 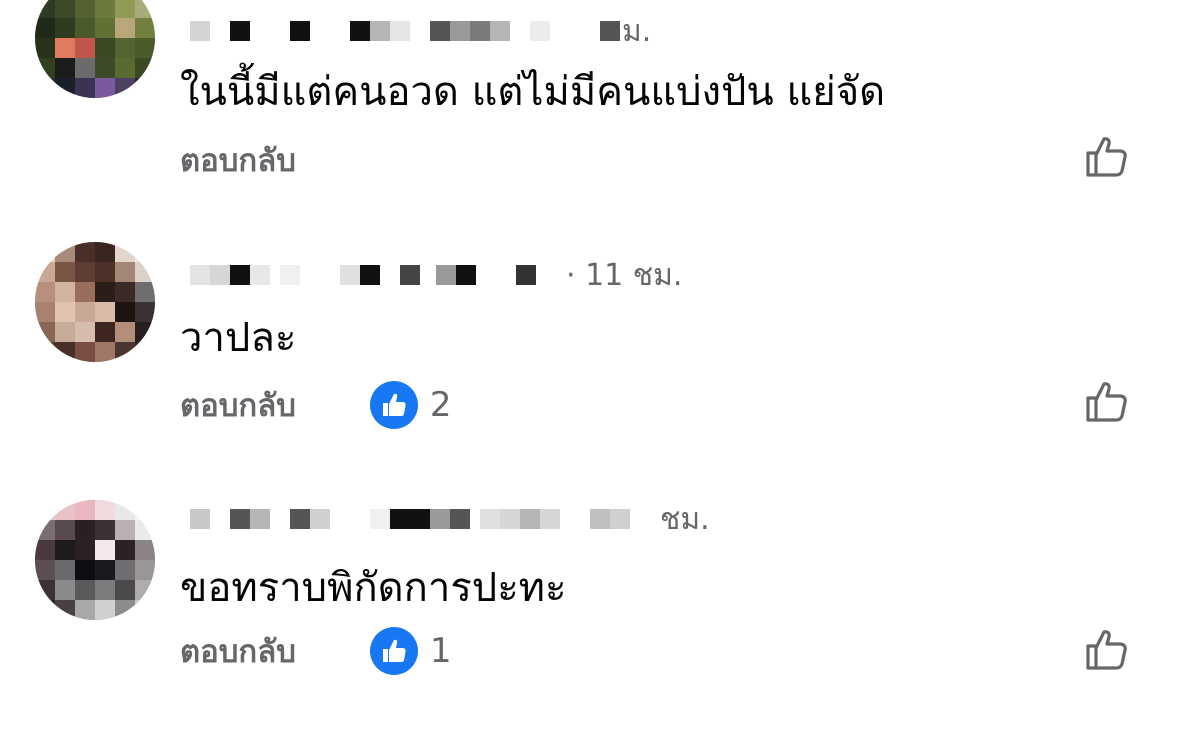 I want to click on commenter-name: · 11 ชม., so click(x=436, y=275).